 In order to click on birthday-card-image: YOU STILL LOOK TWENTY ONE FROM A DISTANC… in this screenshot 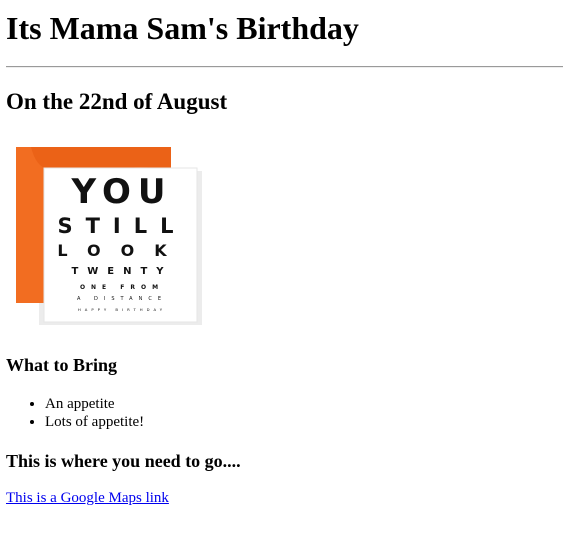, I will do `click(109, 236)`.